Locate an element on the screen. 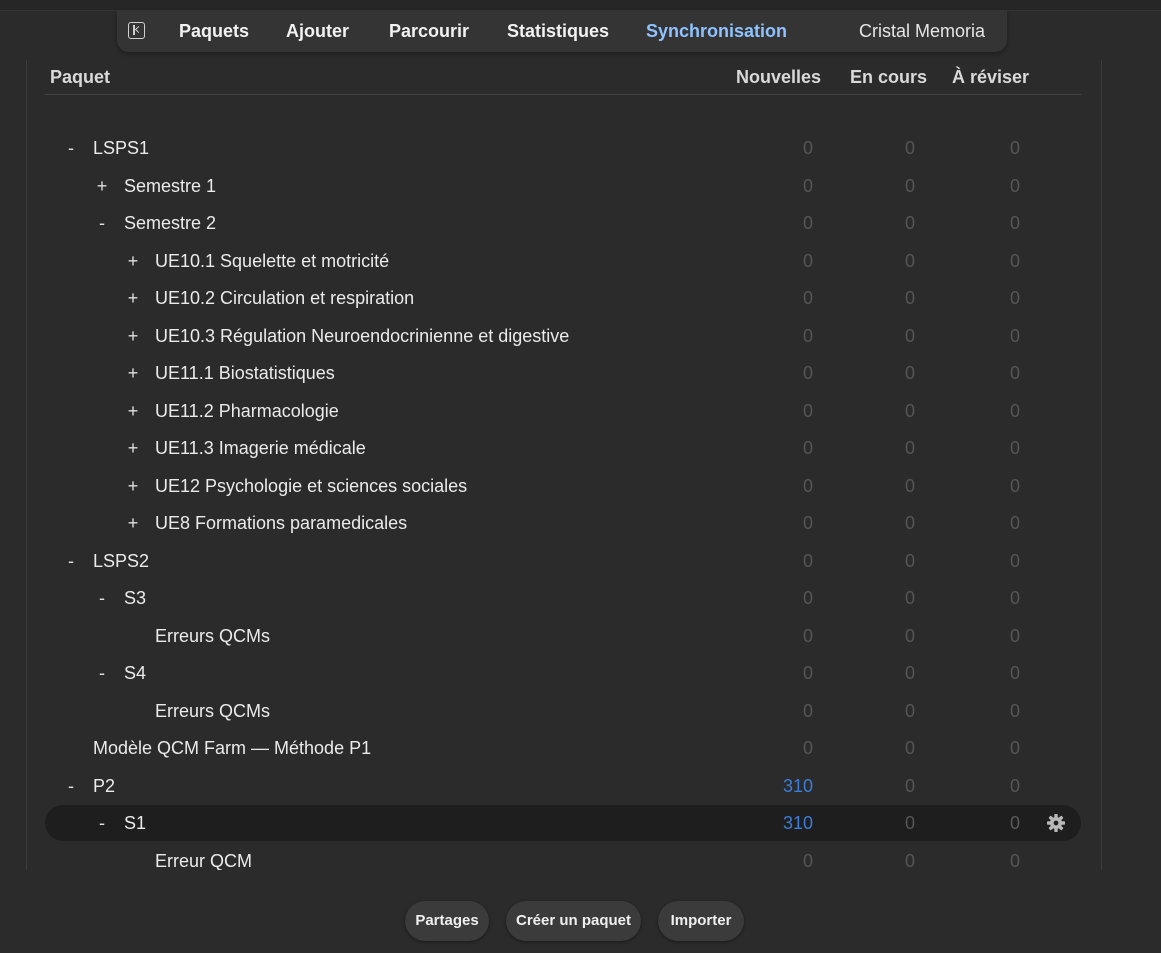  deck-name: - LSPS1 is located at coordinates (105, 148).